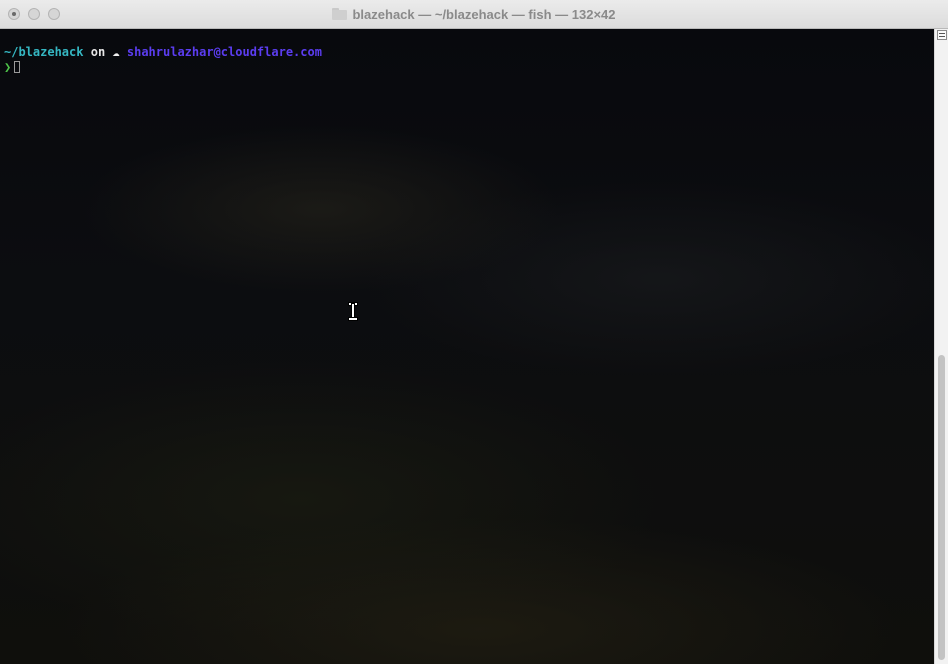 The height and width of the screenshot is (664, 948). Describe the element at coordinates (8, 67) in the screenshot. I see `prompt-chevron-icon: ❯` at that location.